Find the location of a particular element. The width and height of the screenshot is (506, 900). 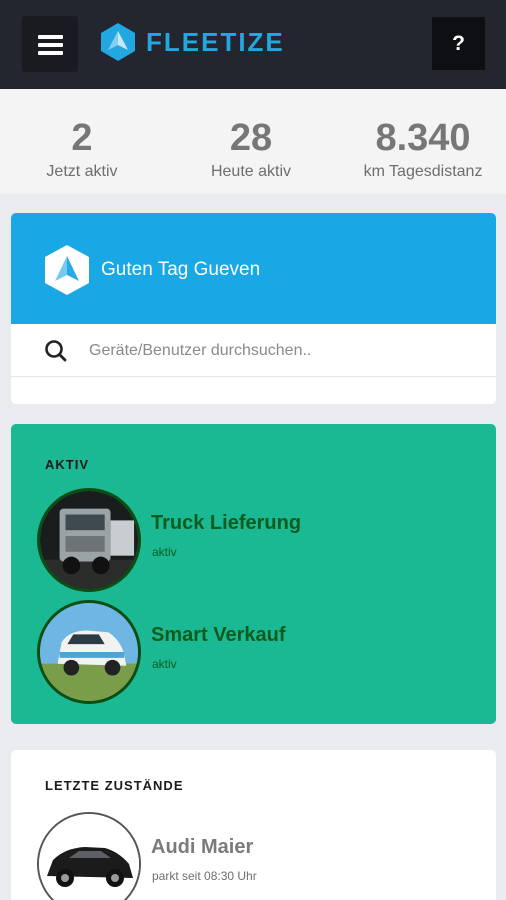

list-item: Smart Verkauf aktiv is located at coordinates (257, 652).